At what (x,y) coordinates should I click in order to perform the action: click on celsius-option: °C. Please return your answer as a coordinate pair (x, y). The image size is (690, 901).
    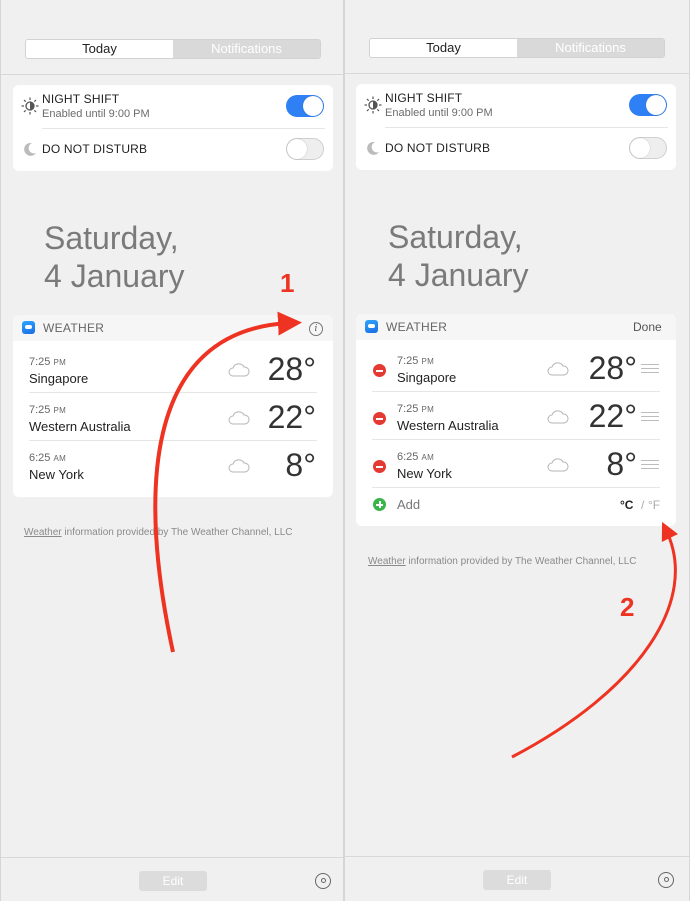
    Looking at the image, I should click on (626, 505).